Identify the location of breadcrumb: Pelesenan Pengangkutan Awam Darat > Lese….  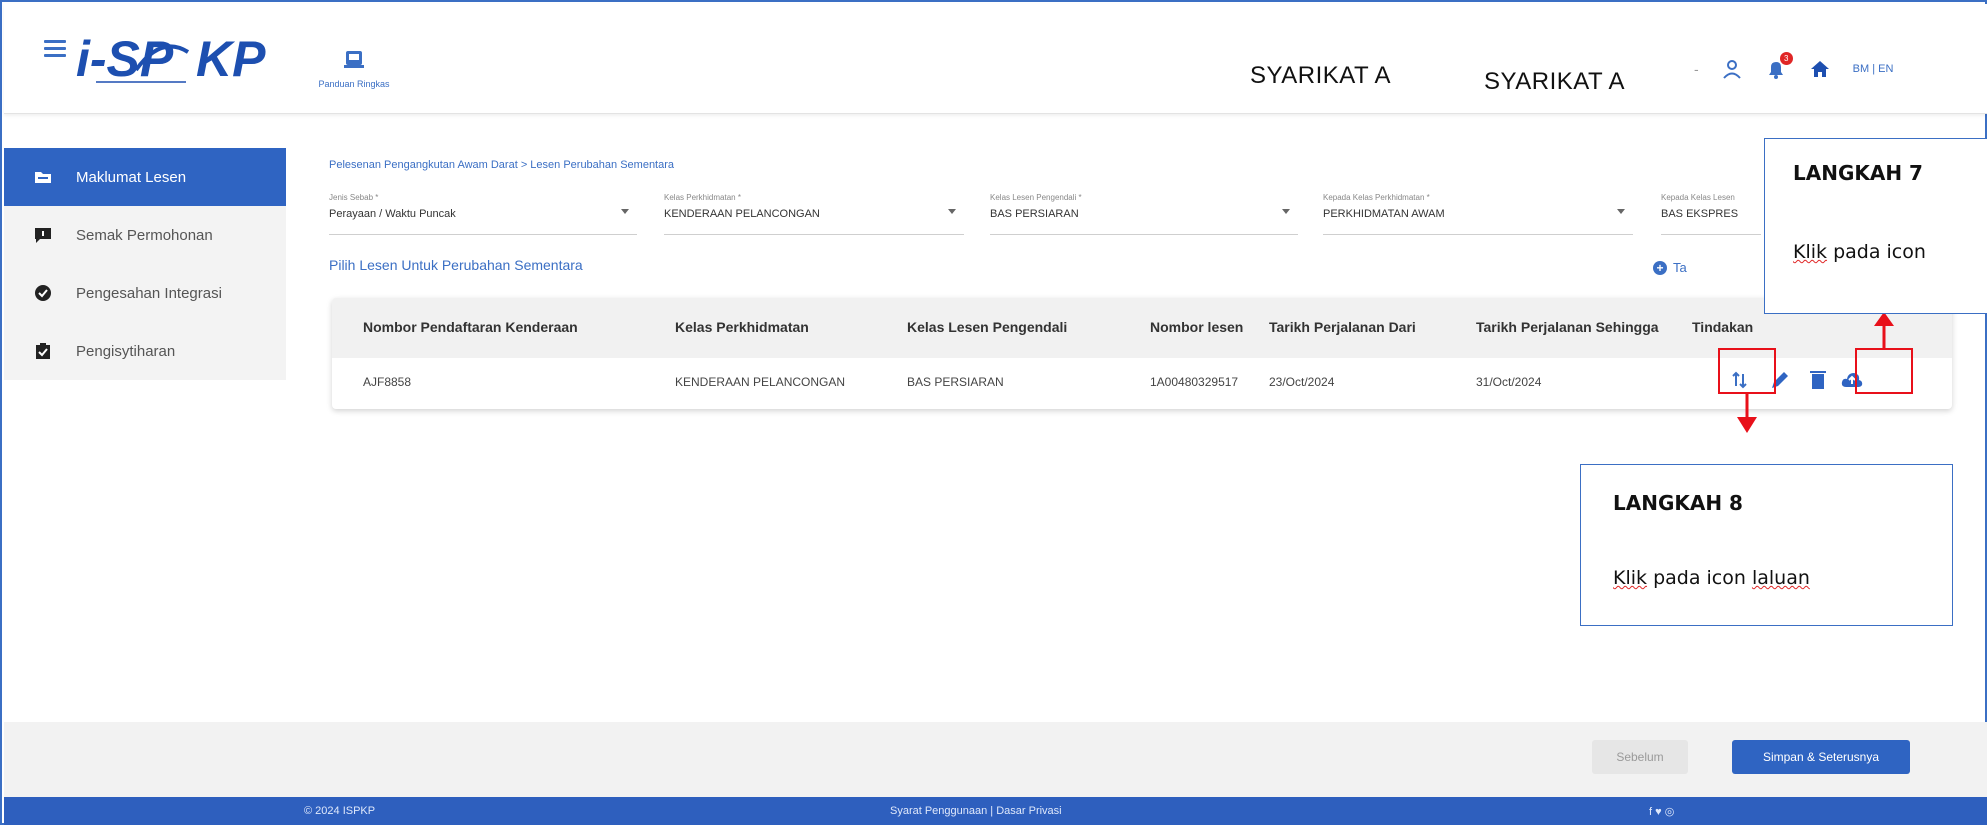
(501, 165).